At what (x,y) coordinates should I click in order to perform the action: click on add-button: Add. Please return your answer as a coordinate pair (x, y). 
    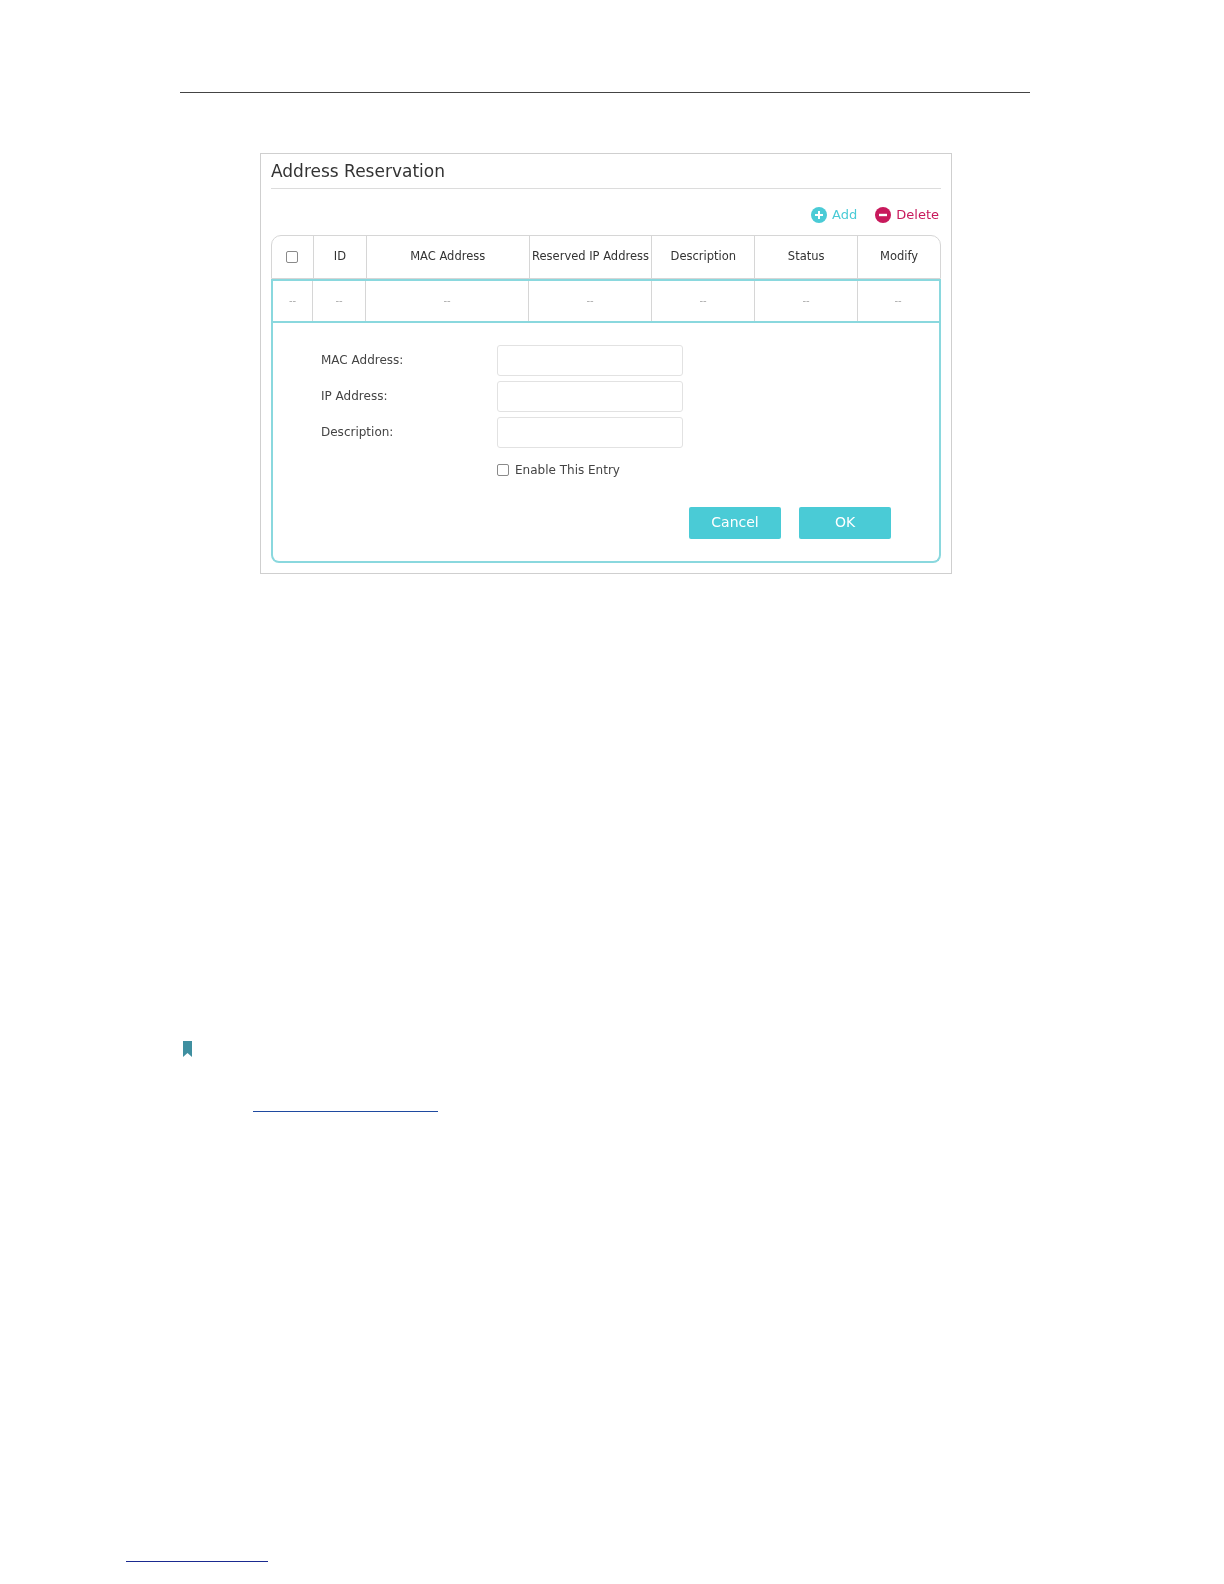
    Looking at the image, I should click on (834, 215).